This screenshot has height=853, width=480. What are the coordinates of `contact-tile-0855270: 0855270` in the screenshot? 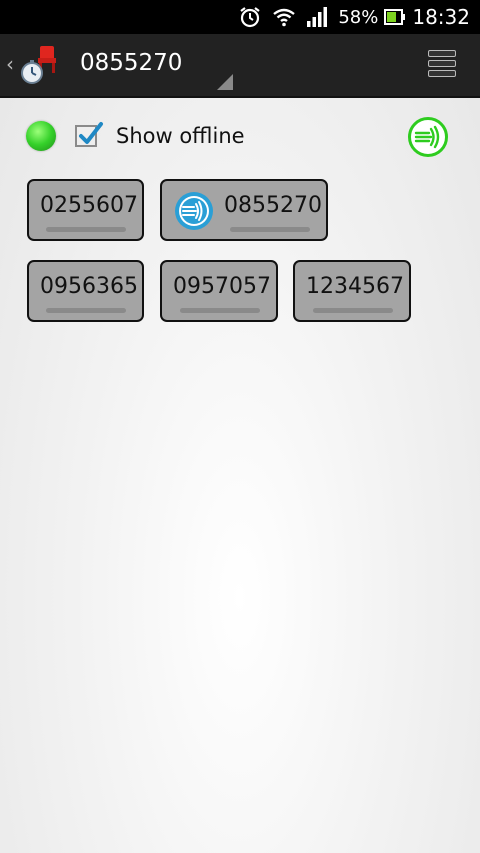 It's located at (244, 210).